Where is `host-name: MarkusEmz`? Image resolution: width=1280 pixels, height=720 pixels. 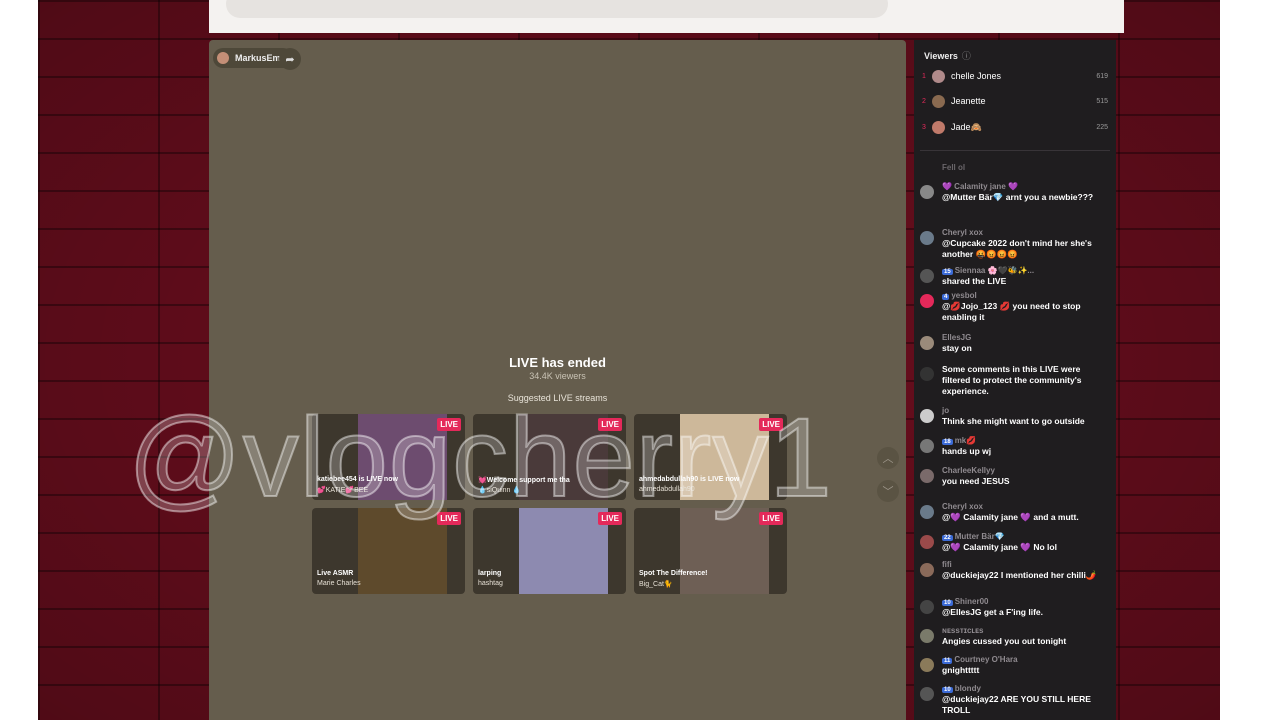
host-name: MarkusEmz is located at coordinates (260, 58).